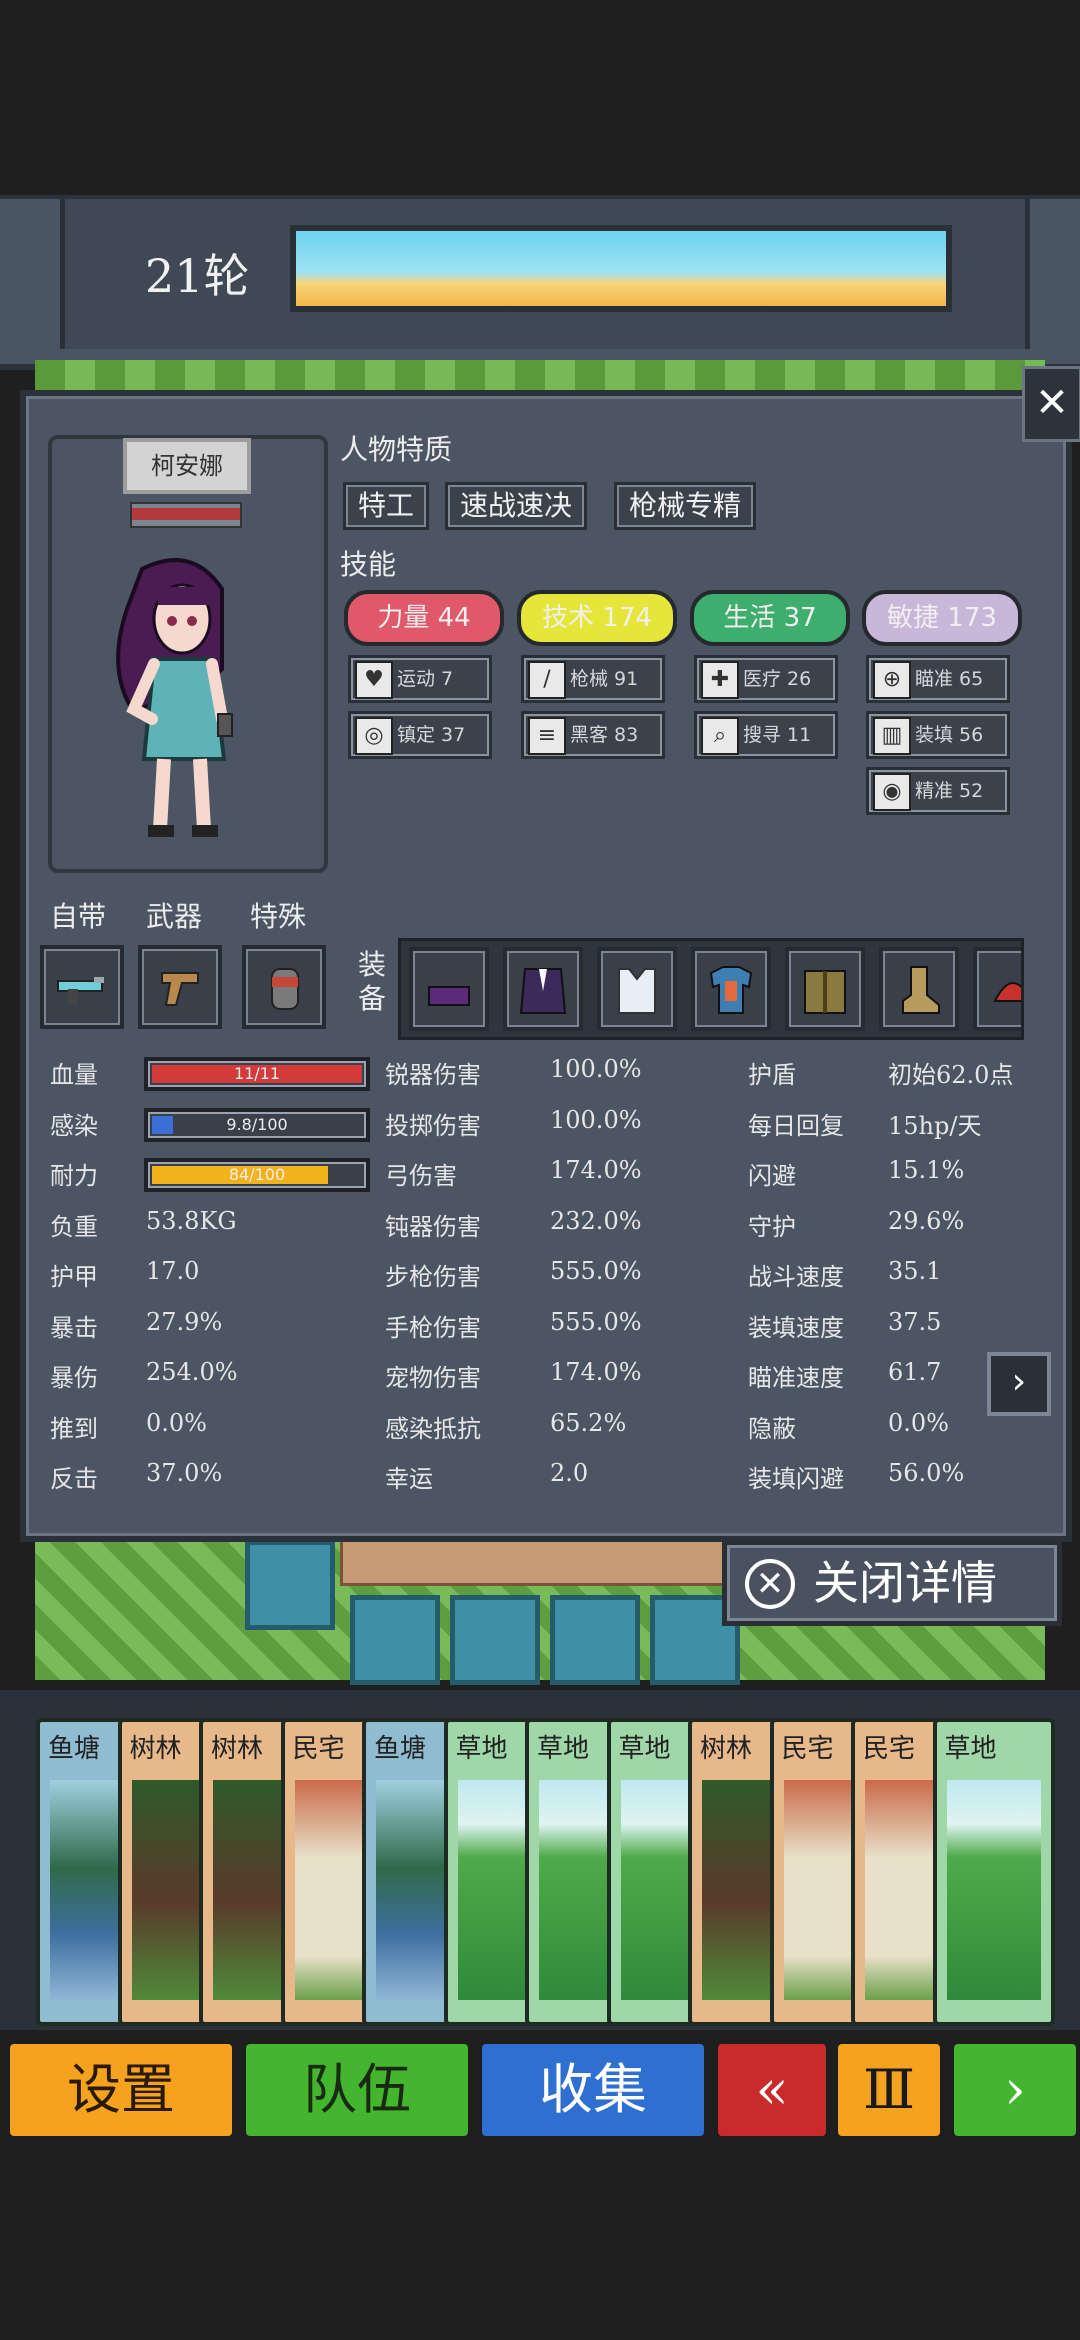  What do you see at coordinates (637, 989) in the screenshot?
I see `equip-slot-vest` at bounding box center [637, 989].